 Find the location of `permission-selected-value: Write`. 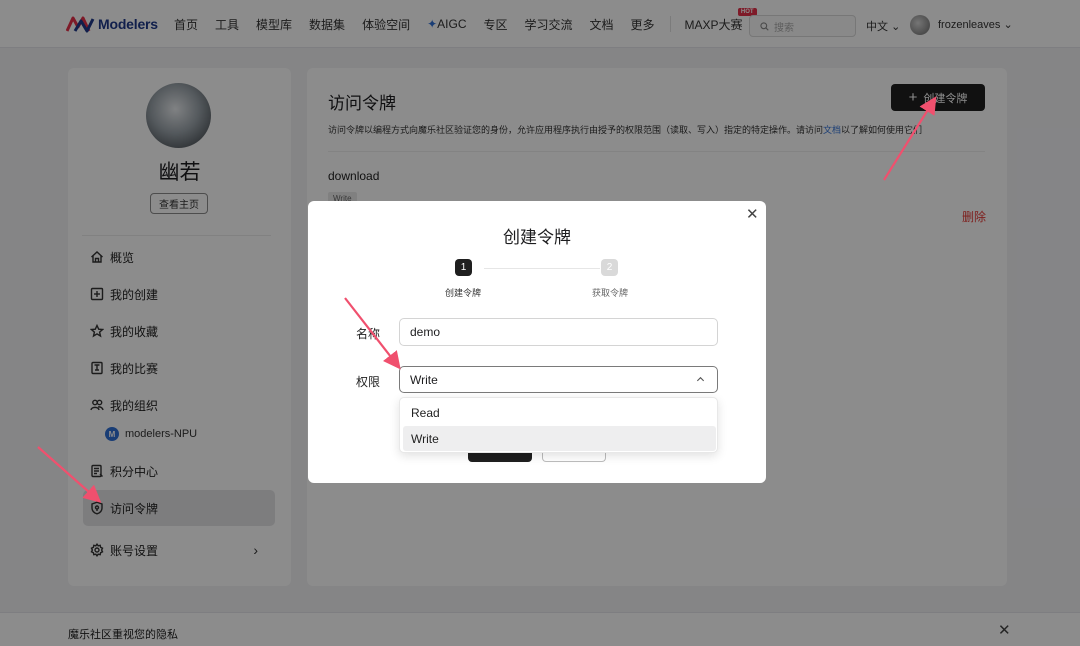

permission-selected-value: Write is located at coordinates (424, 379).